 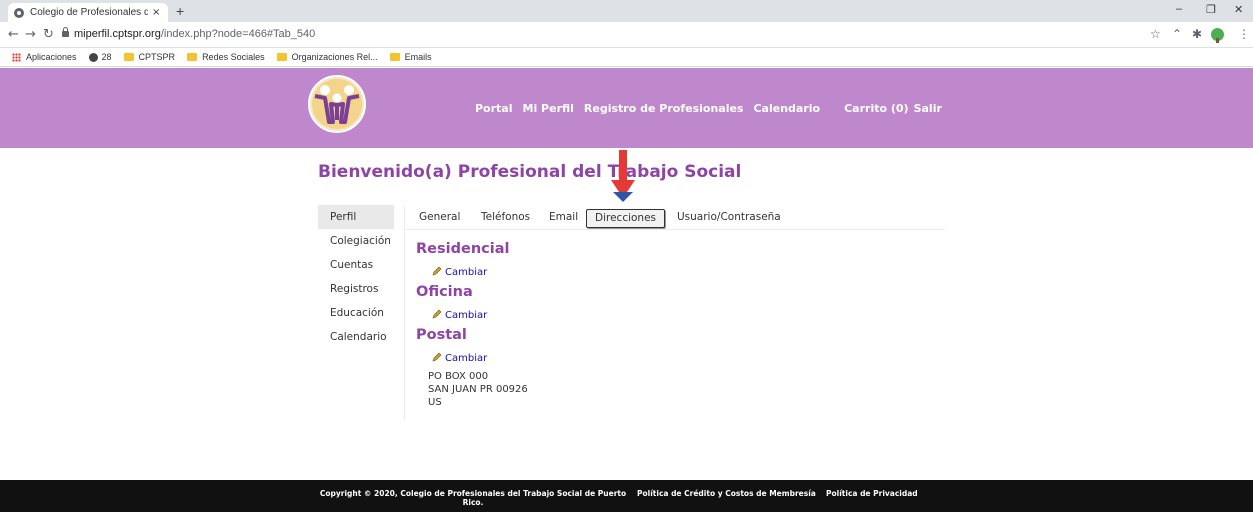 What do you see at coordinates (1217, 35) in the screenshot?
I see `tree-extension-icon` at bounding box center [1217, 35].